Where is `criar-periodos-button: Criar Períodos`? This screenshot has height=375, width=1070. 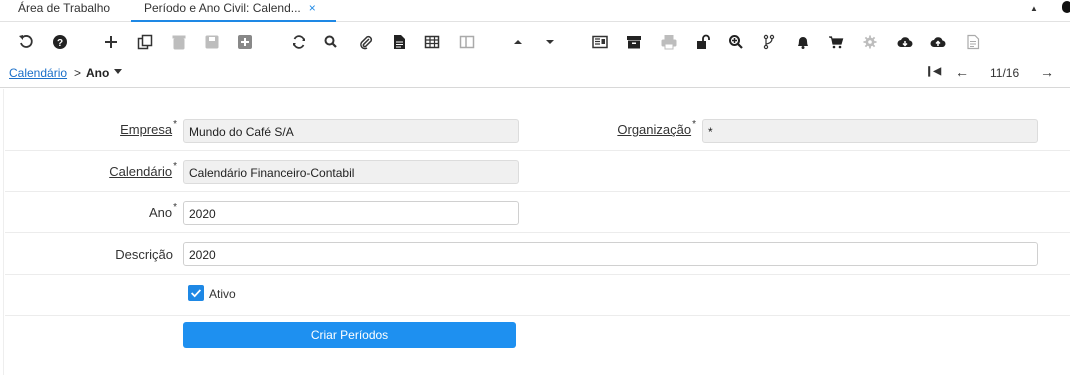 criar-periodos-button: Criar Períodos is located at coordinates (349, 335).